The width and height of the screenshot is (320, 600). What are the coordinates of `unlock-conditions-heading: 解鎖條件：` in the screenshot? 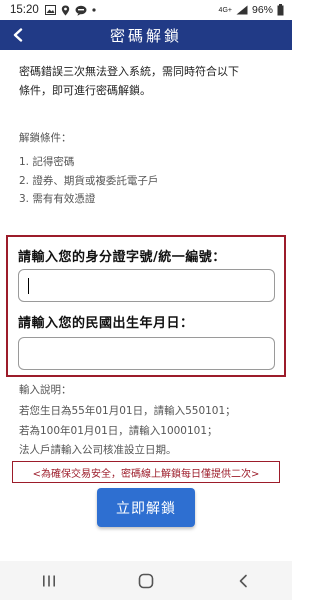 It's located at (45, 138).